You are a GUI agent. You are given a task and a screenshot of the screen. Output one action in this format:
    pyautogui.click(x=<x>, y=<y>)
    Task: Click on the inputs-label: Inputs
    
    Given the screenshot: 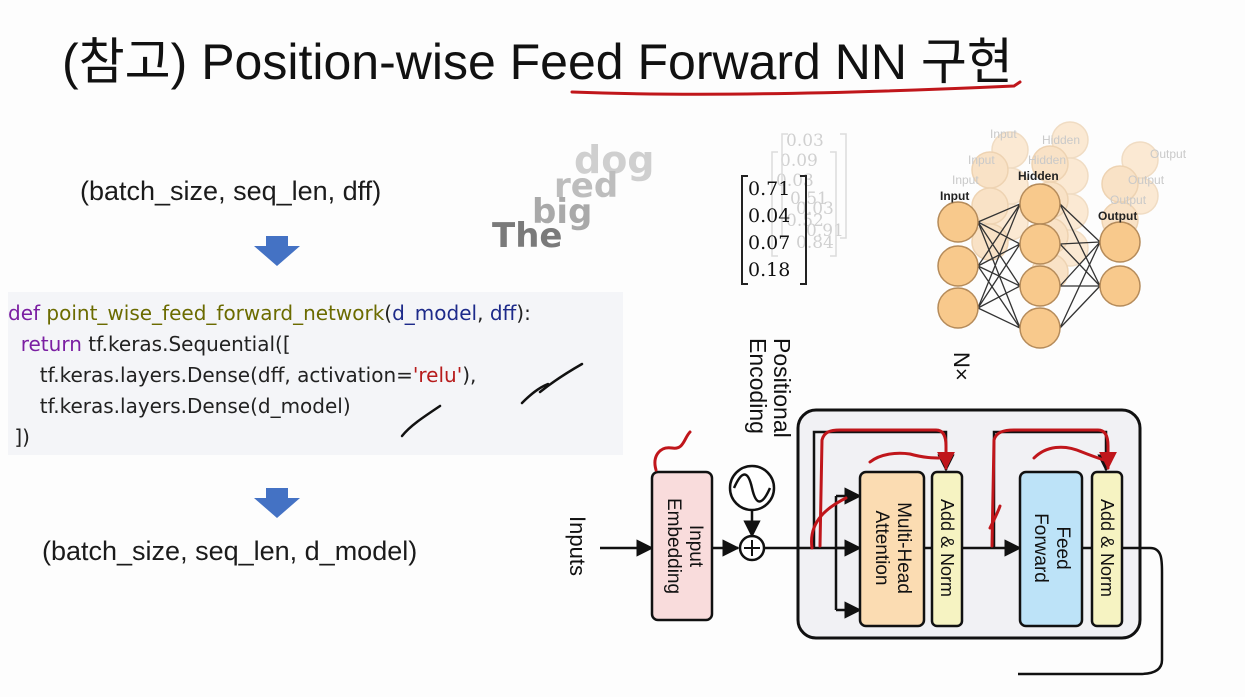 What is the action you would take?
    pyautogui.click(x=577, y=546)
    